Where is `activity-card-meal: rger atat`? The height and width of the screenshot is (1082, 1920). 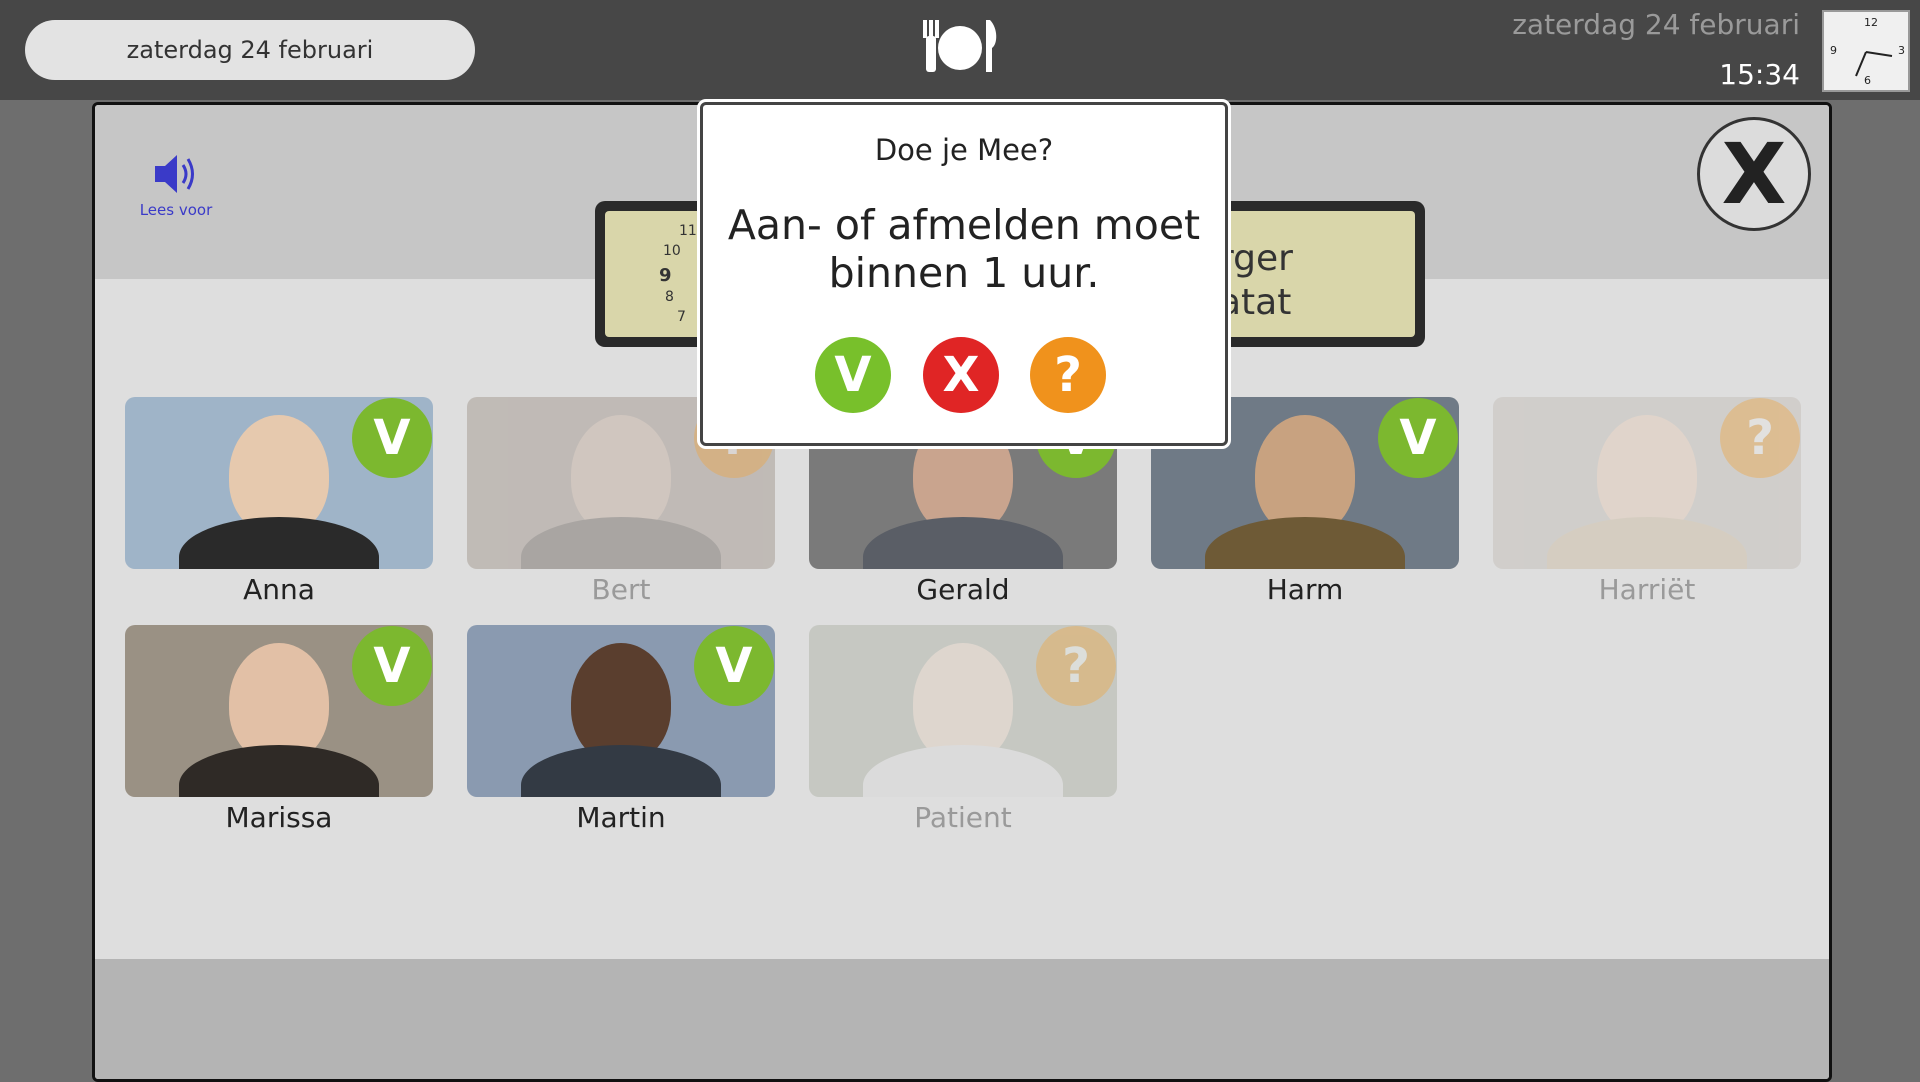 activity-card-meal: rger atat is located at coordinates (1320, 274).